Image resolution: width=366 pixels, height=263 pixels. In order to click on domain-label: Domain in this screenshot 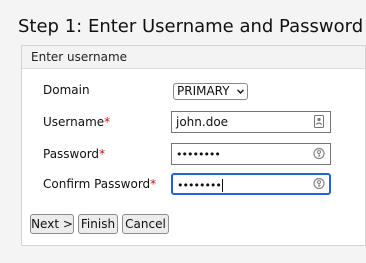, I will do `click(66, 90)`.